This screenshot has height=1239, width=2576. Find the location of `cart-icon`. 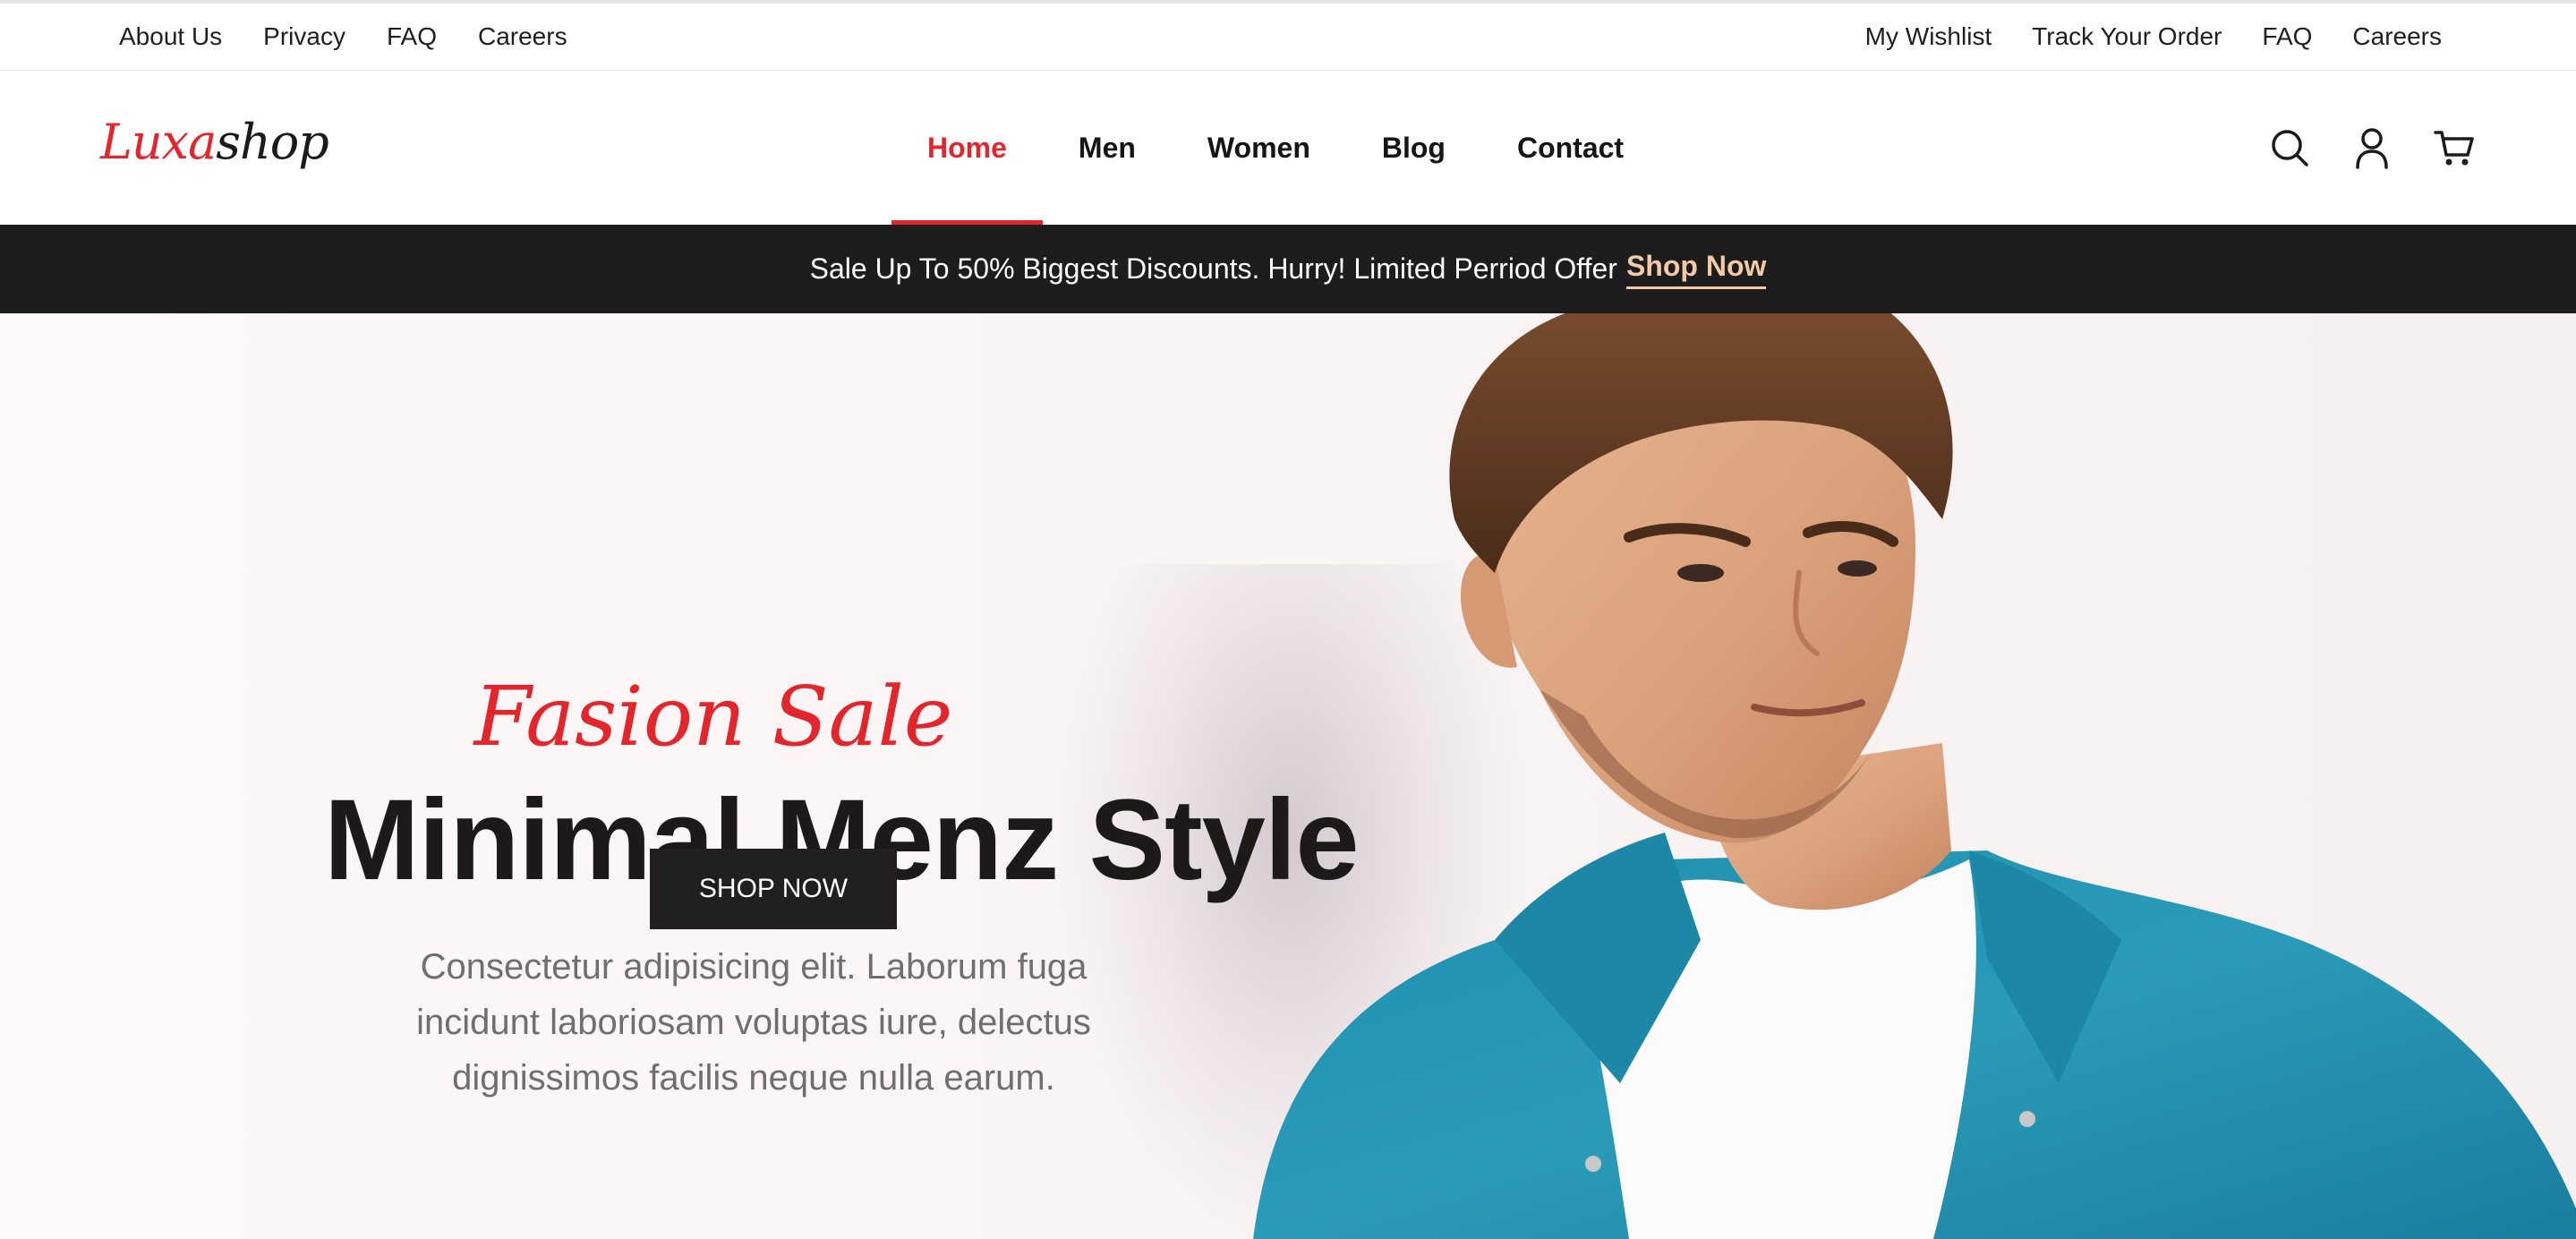

cart-icon is located at coordinates (2454, 147).